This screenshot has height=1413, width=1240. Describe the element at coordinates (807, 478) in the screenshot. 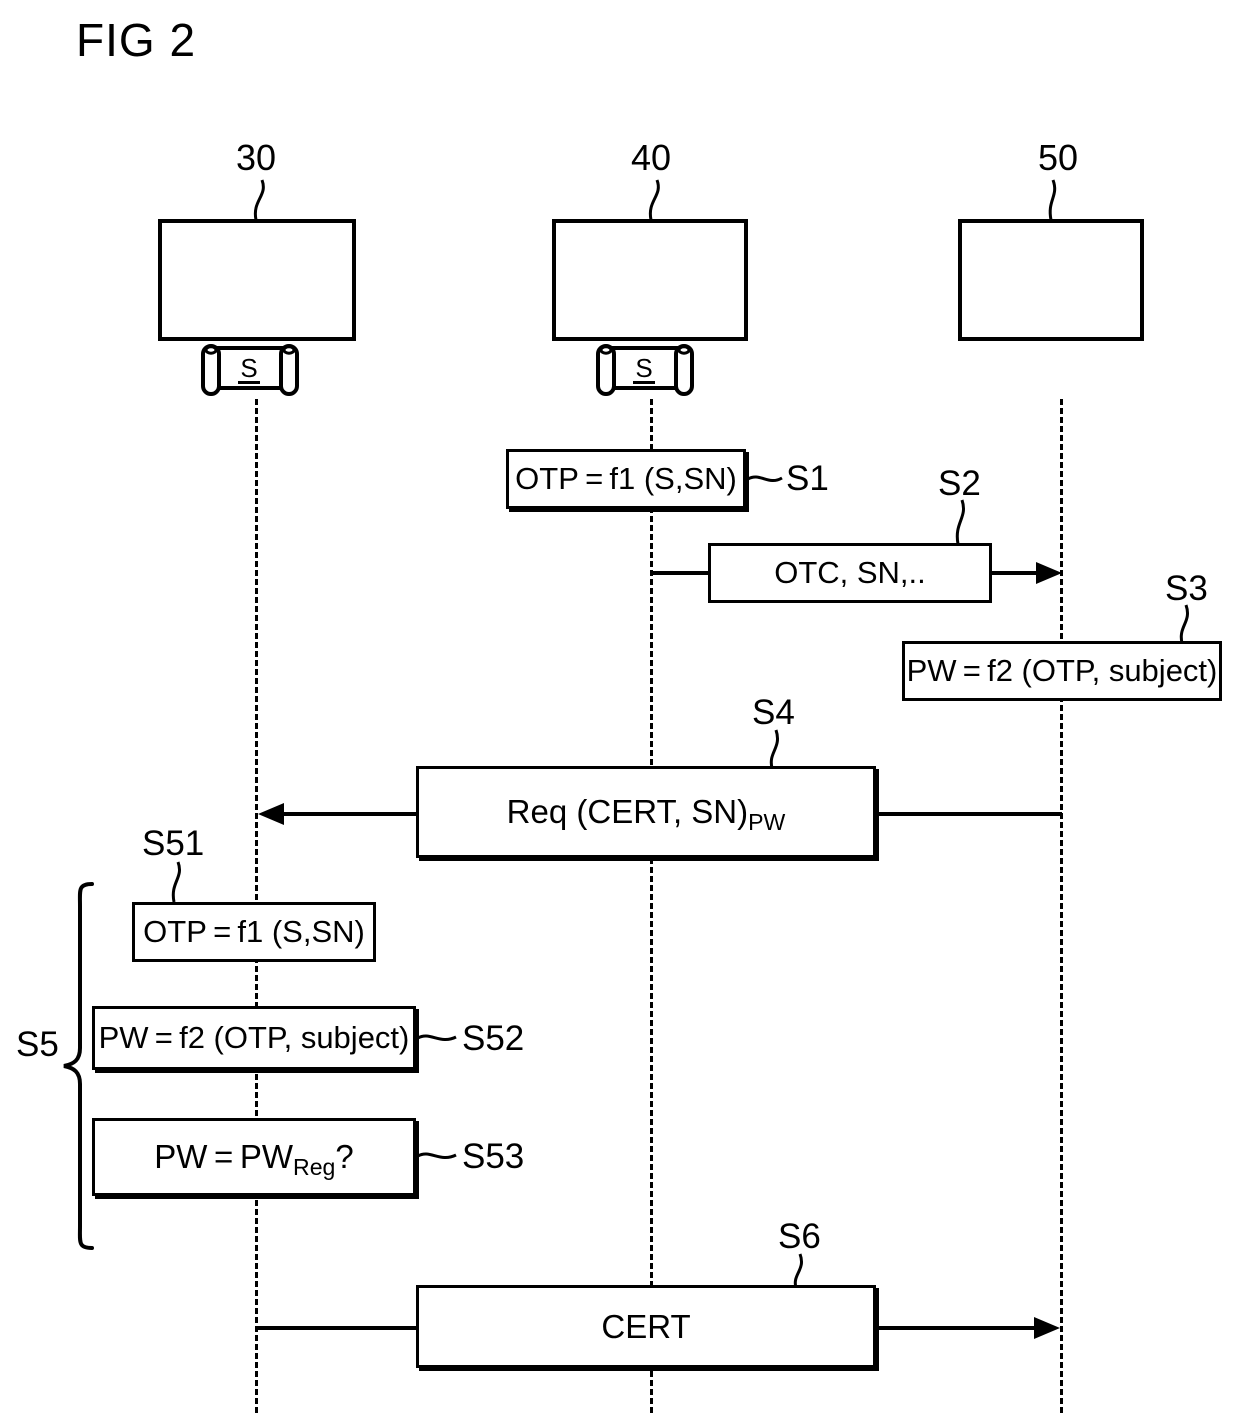

I see `step-ref-s1: S1` at that location.